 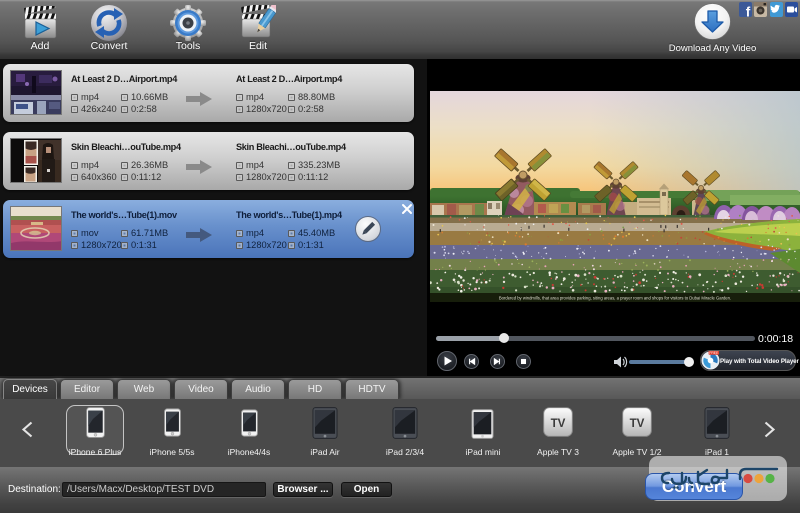 I want to click on svg-text: f, so click(x=748, y=11).